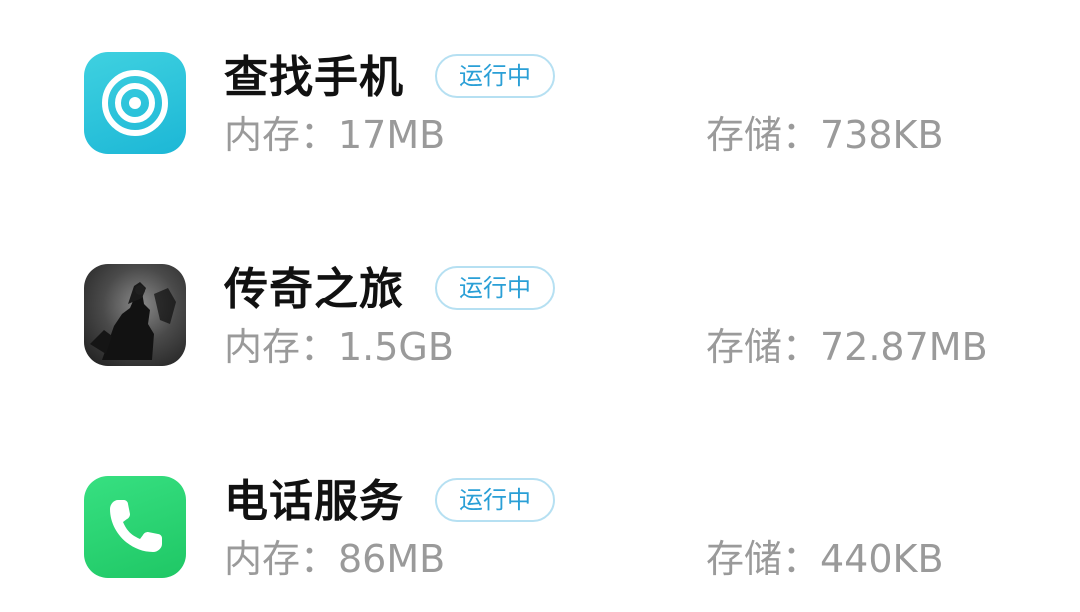  I want to click on find-device-icon, so click(135, 103).